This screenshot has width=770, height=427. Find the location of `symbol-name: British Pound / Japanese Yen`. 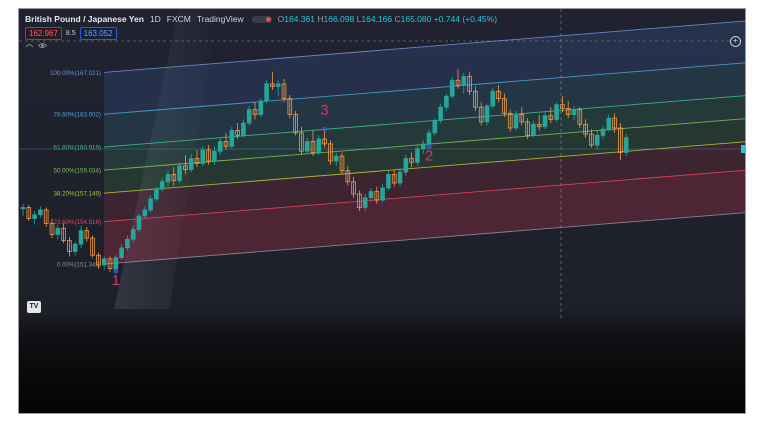

symbol-name: British Pound / Japanese Yen is located at coordinates (84, 19).